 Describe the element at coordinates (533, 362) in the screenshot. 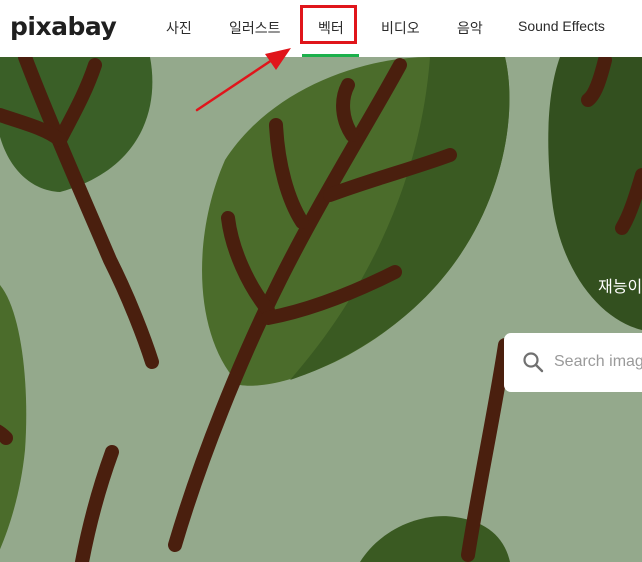

I see `search-icon` at that location.